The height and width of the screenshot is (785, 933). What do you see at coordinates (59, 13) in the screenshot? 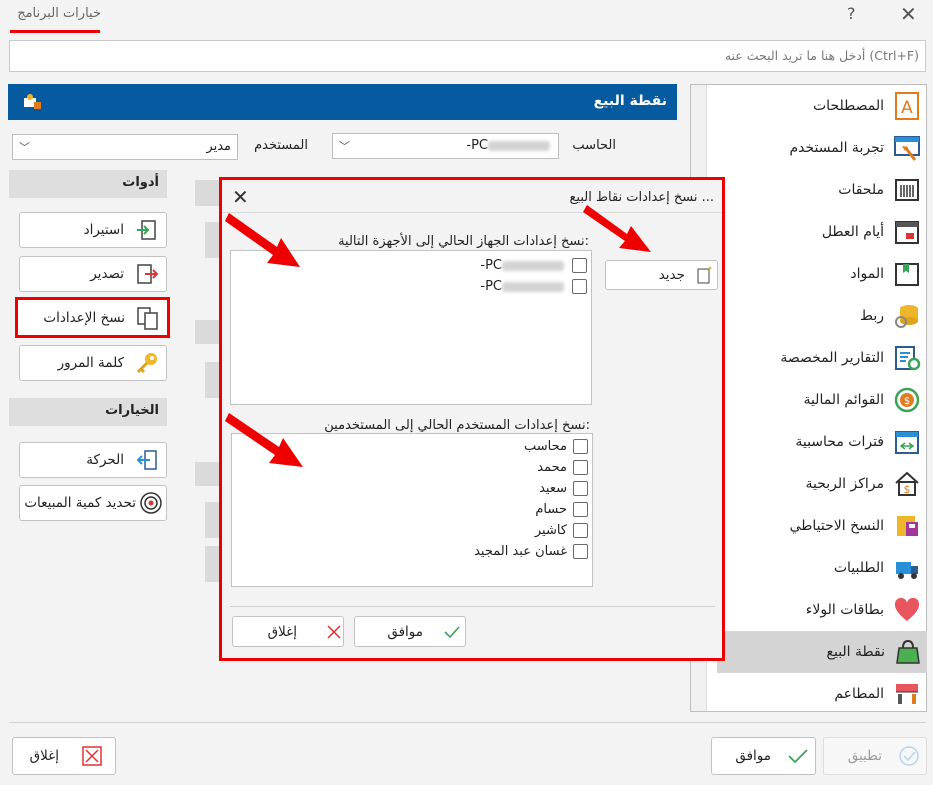
I see `window-title: خيارات البرنامج` at bounding box center [59, 13].